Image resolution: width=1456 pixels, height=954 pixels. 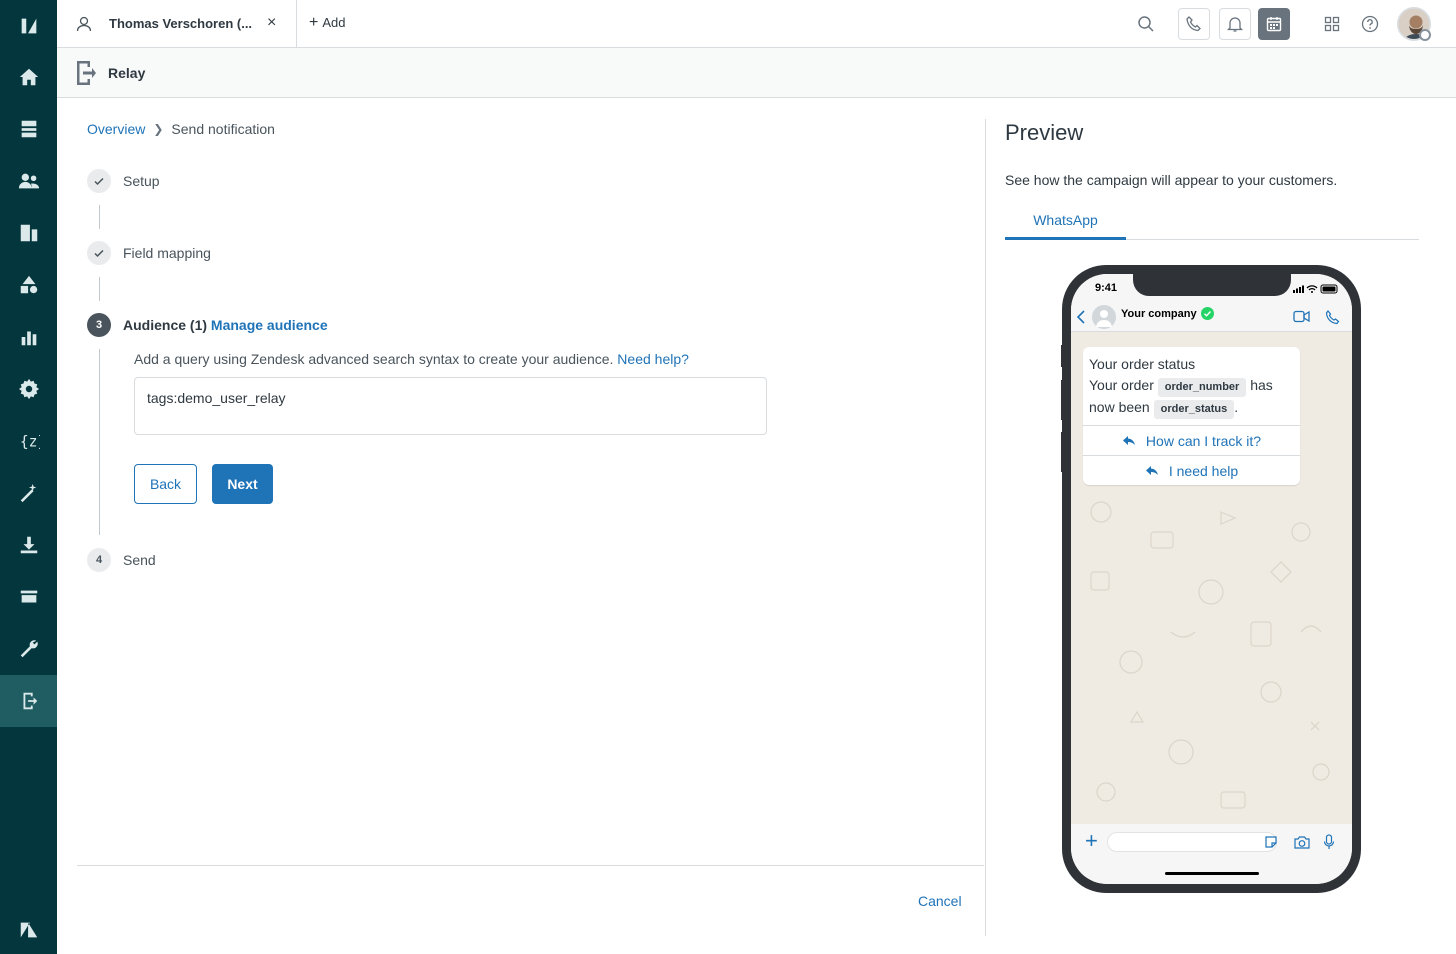 I want to click on next-button: Next, so click(x=242, y=484).